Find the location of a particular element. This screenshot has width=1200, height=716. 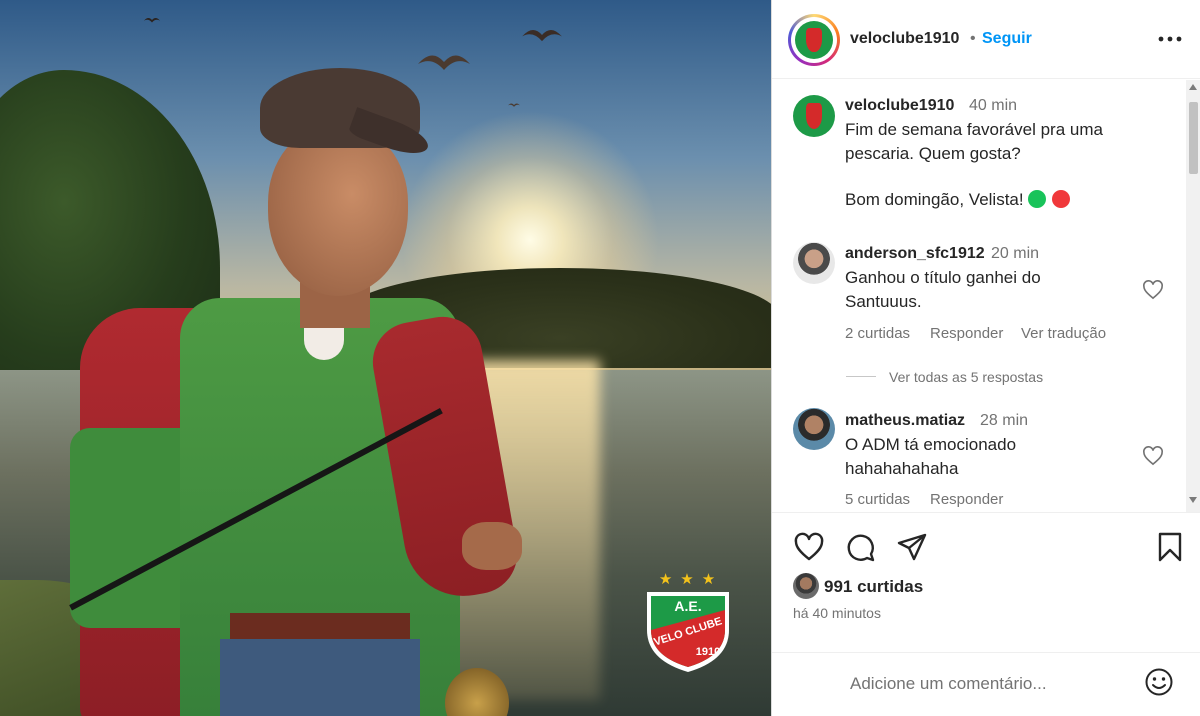

green-circle-emoji is located at coordinates (1036, 199).